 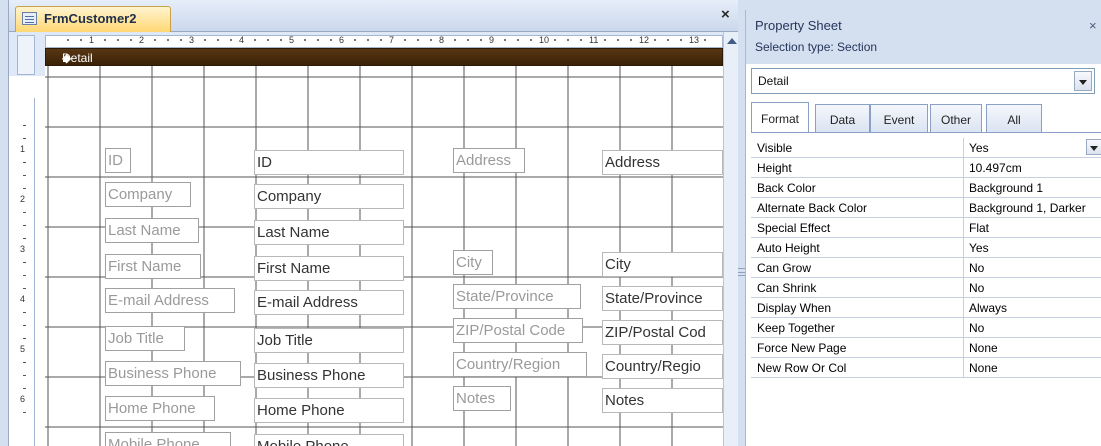 I want to click on vertical-scrollbar, so click(x=731, y=239).